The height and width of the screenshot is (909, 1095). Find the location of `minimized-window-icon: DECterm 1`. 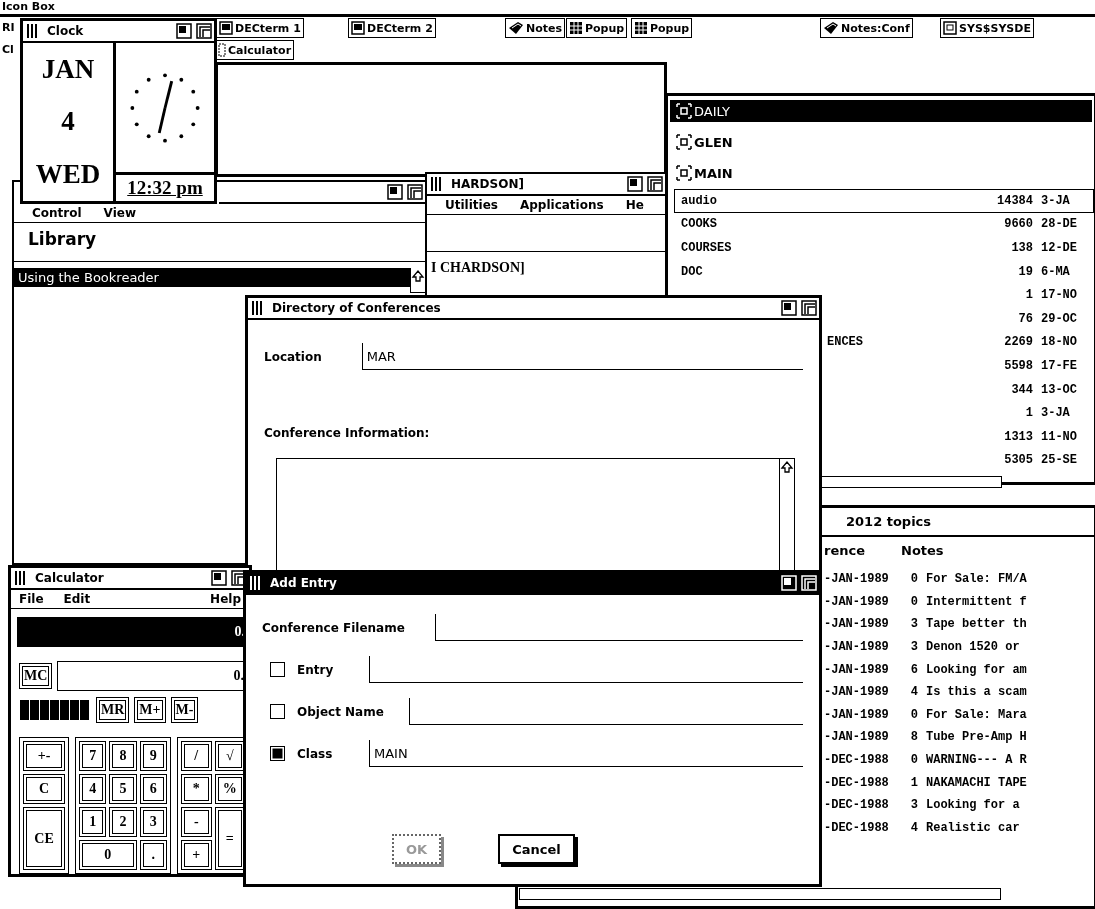

minimized-window-icon: DECterm 1 is located at coordinates (260, 28).